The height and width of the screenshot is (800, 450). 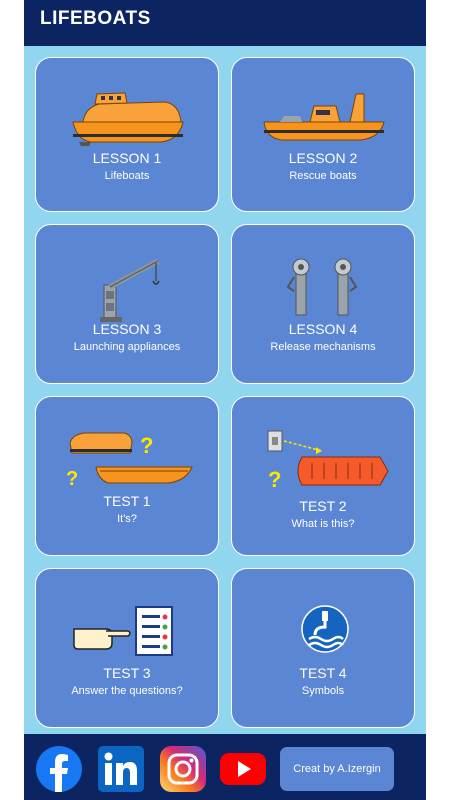 What do you see at coordinates (127, 519) in the screenshot?
I see `card-subtitle: It's?` at bounding box center [127, 519].